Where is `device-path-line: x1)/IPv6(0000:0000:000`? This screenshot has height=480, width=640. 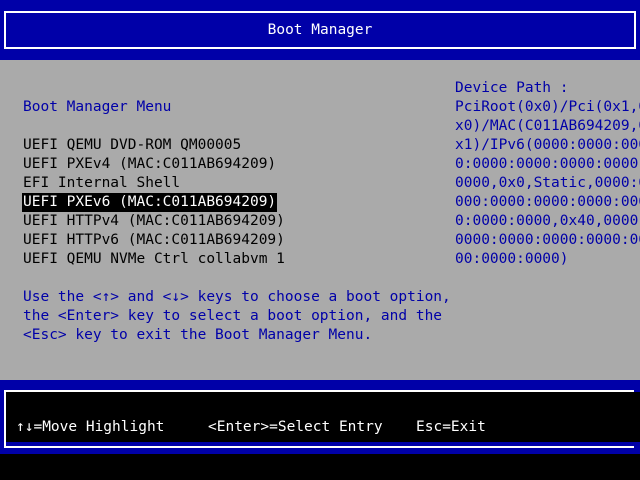 device-path-line: x1)/IPv6(0000:0000:000 is located at coordinates (547, 145).